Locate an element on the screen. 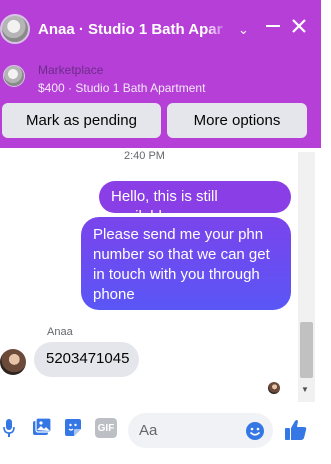 The height and width of the screenshot is (464, 331). listing-thumbnail is located at coordinates (14, 76).